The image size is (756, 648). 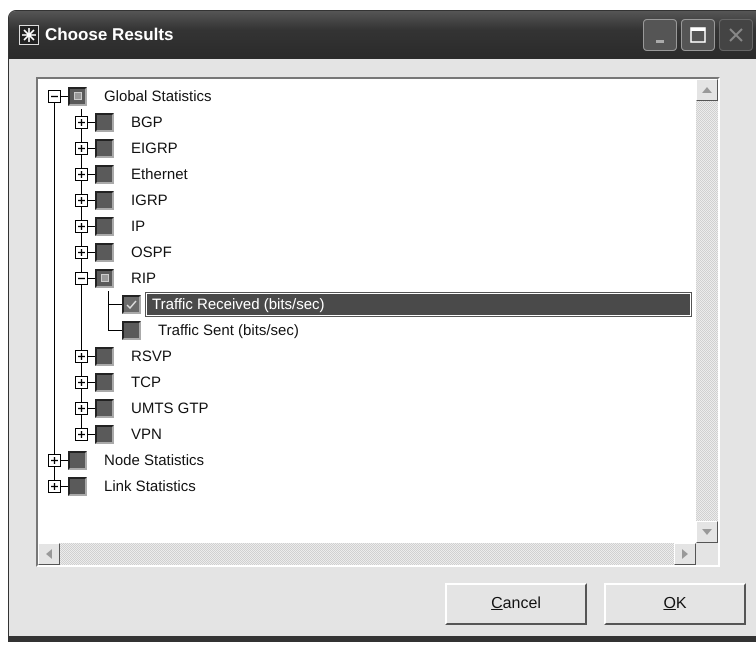 What do you see at coordinates (158, 96) in the screenshot?
I see `tree-item: Global Statistics` at bounding box center [158, 96].